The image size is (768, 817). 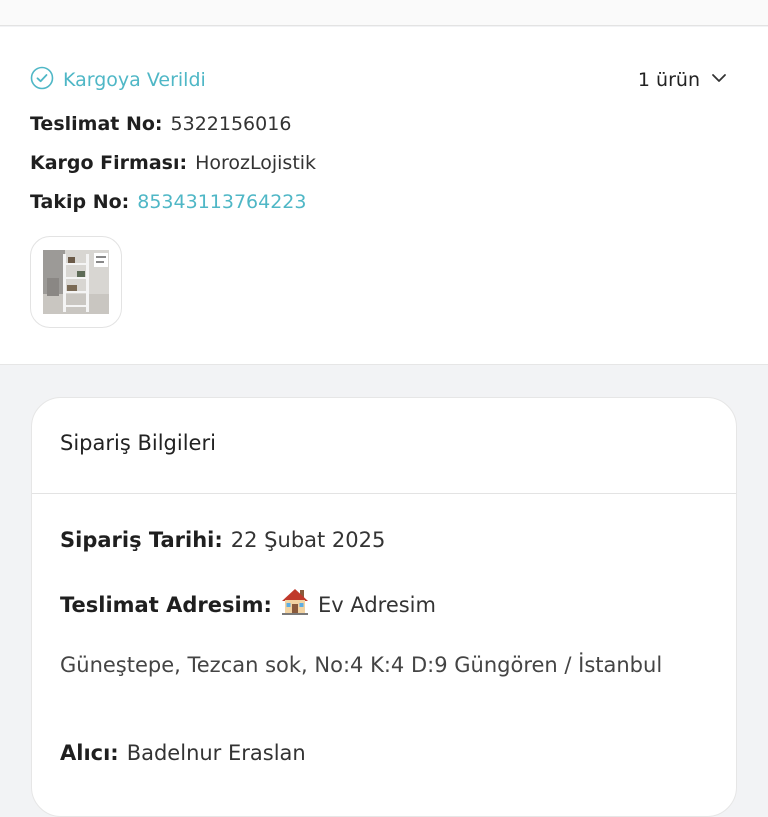 I want to click on tracking-label: Takip No:, so click(x=80, y=202).